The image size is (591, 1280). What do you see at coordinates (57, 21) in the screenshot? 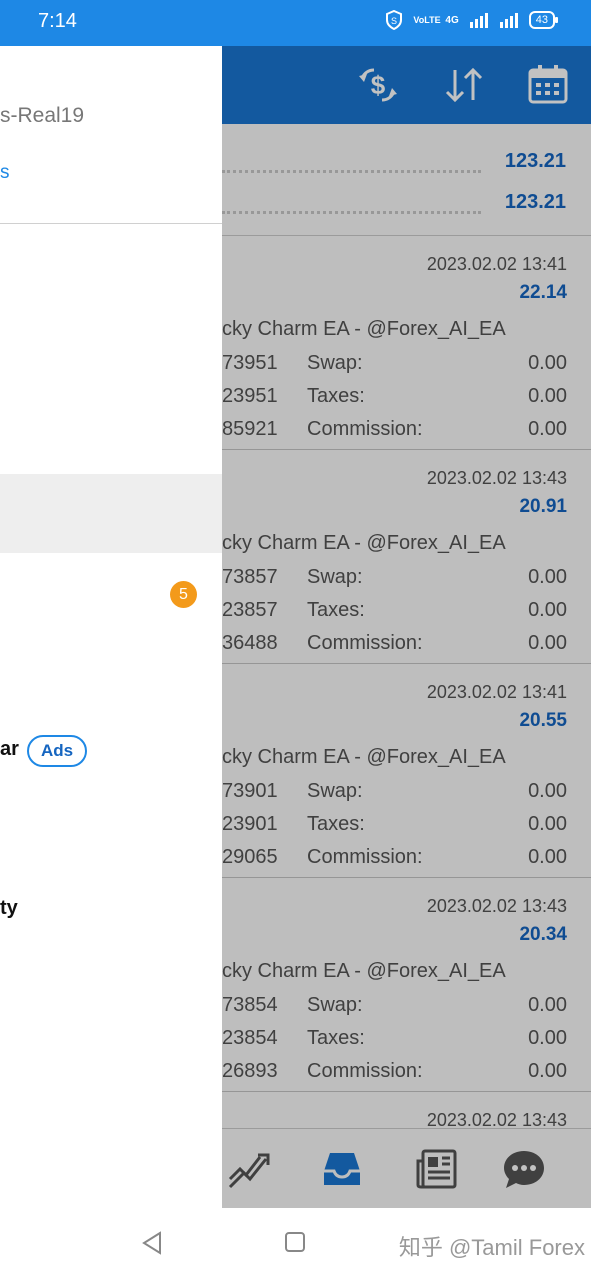
I see `status-time: 7:14` at bounding box center [57, 21].